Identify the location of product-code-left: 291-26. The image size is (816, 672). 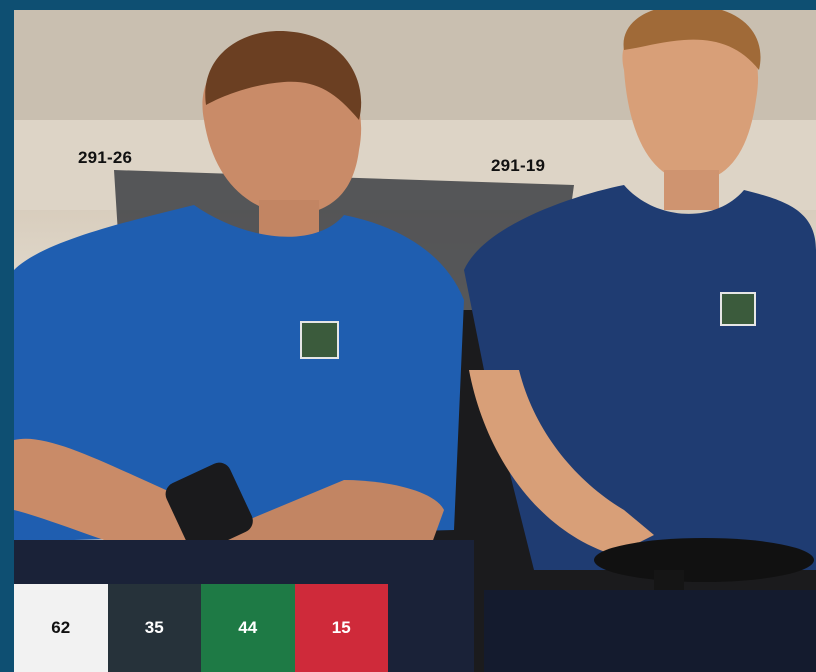
(105, 157).